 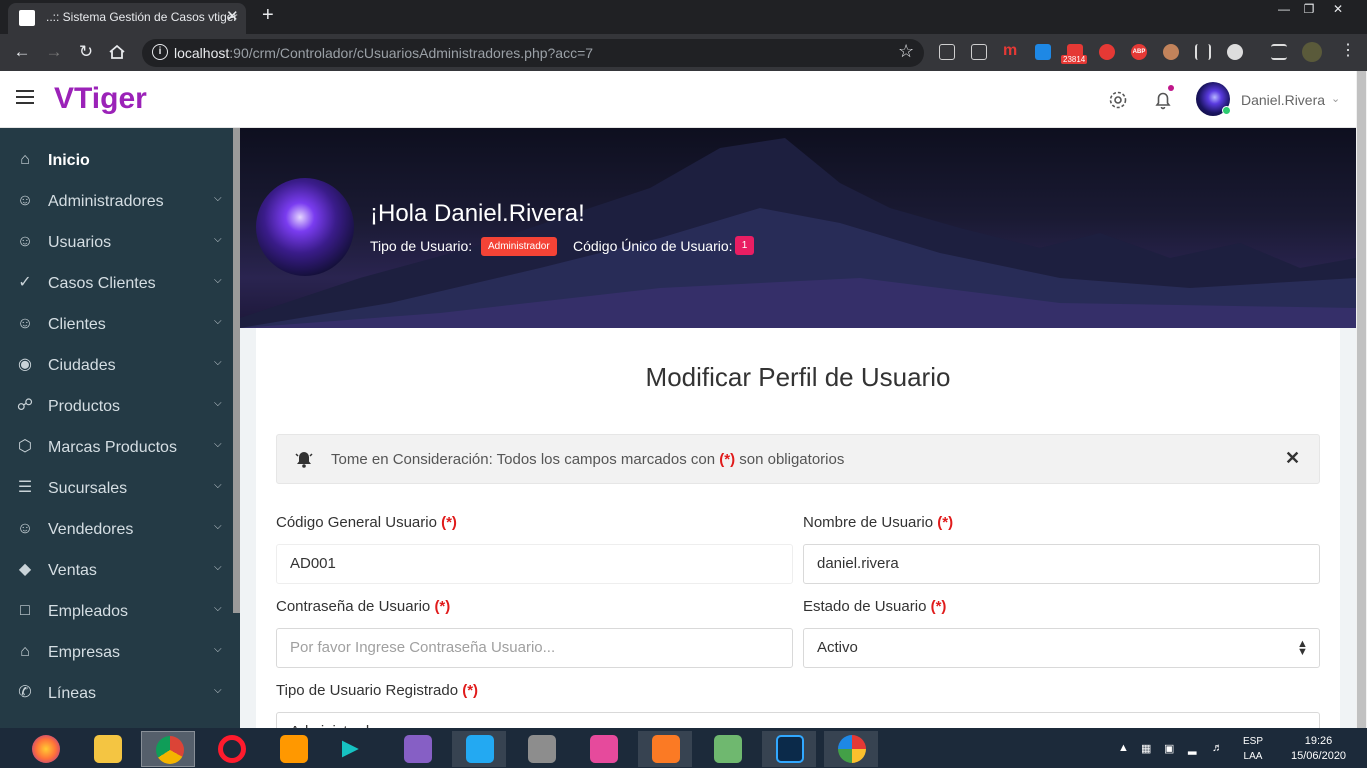 What do you see at coordinates (107, 749) in the screenshot?
I see `taskbar-explorer` at bounding box center [107, 749].